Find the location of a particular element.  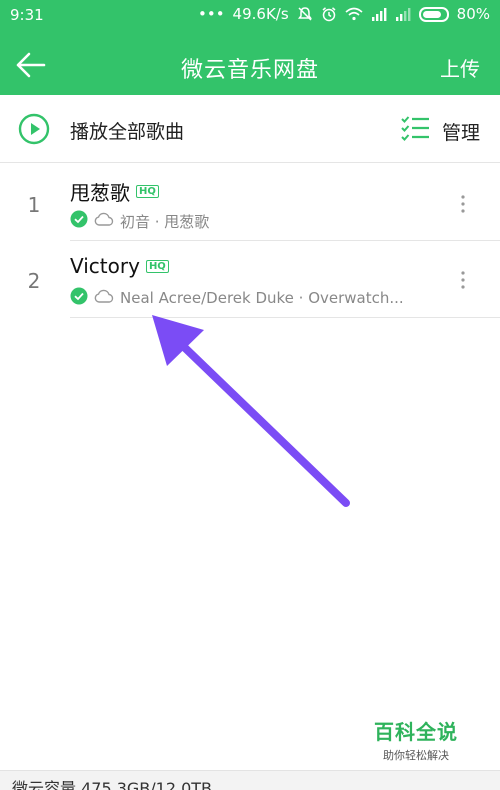

song-title-line: 甩葱歌 HQ is located at coordinates (114, 191).